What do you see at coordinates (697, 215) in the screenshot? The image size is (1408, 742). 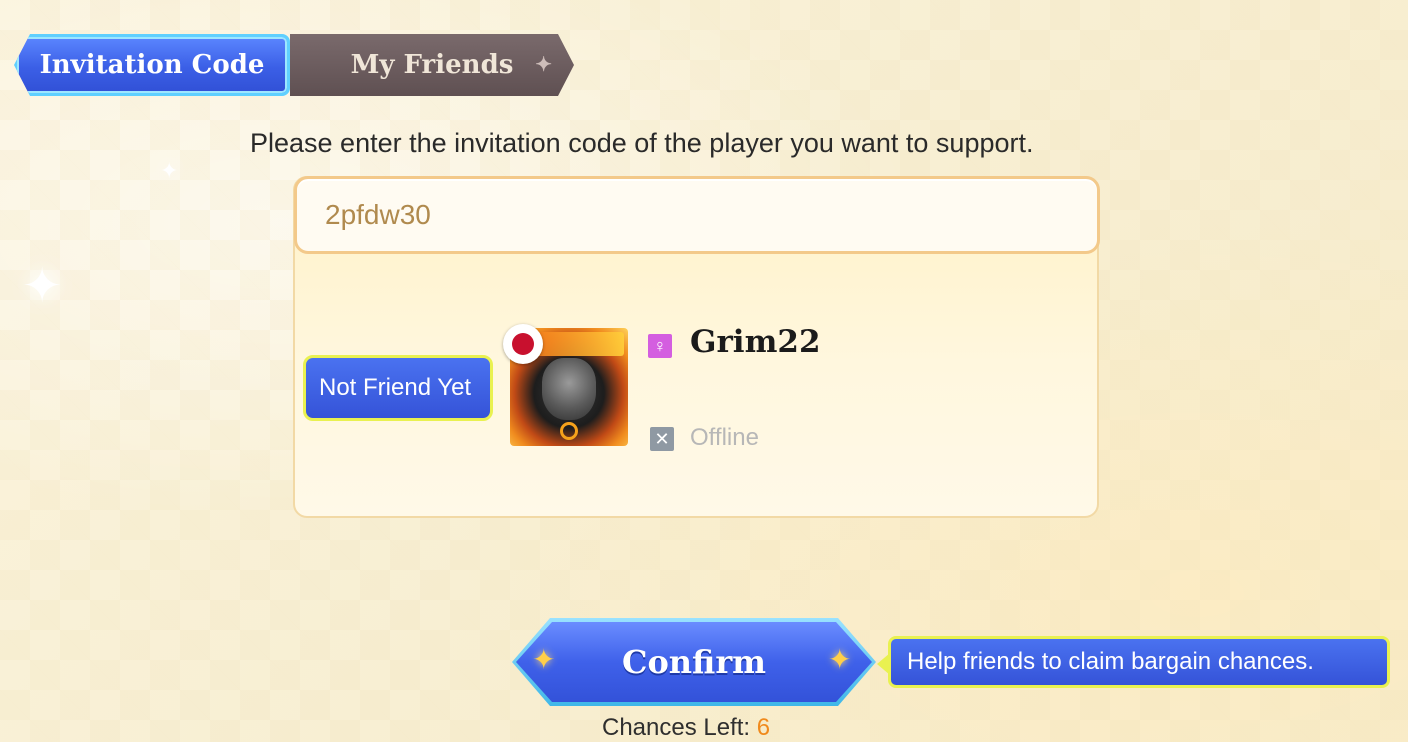 I see `invitation-code-input: 2pfdw30` at bounding box center [697, 215].